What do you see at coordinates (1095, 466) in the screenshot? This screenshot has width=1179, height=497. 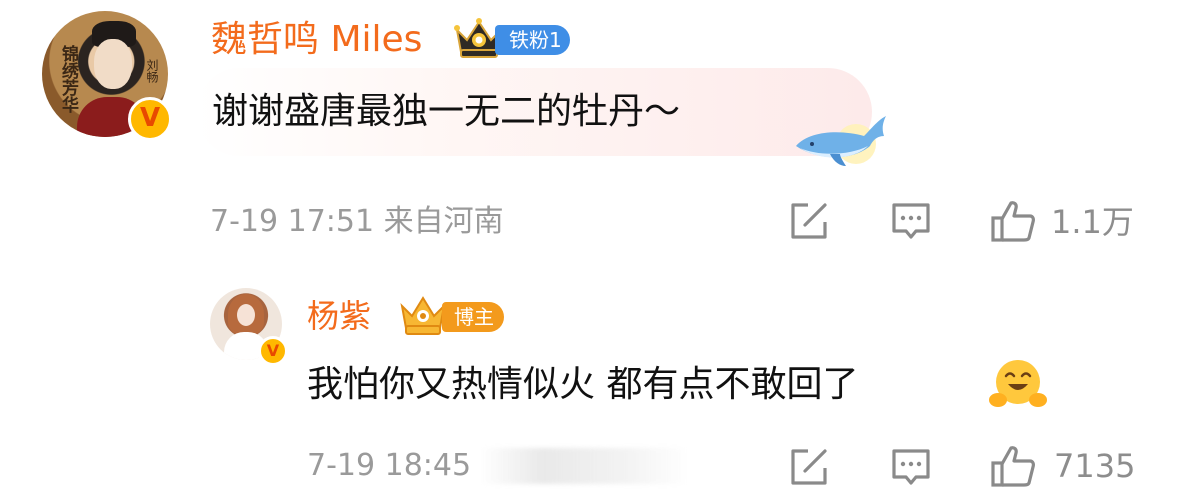 I see `reply-like-count: 7135` at bounding box center [1095, 466].